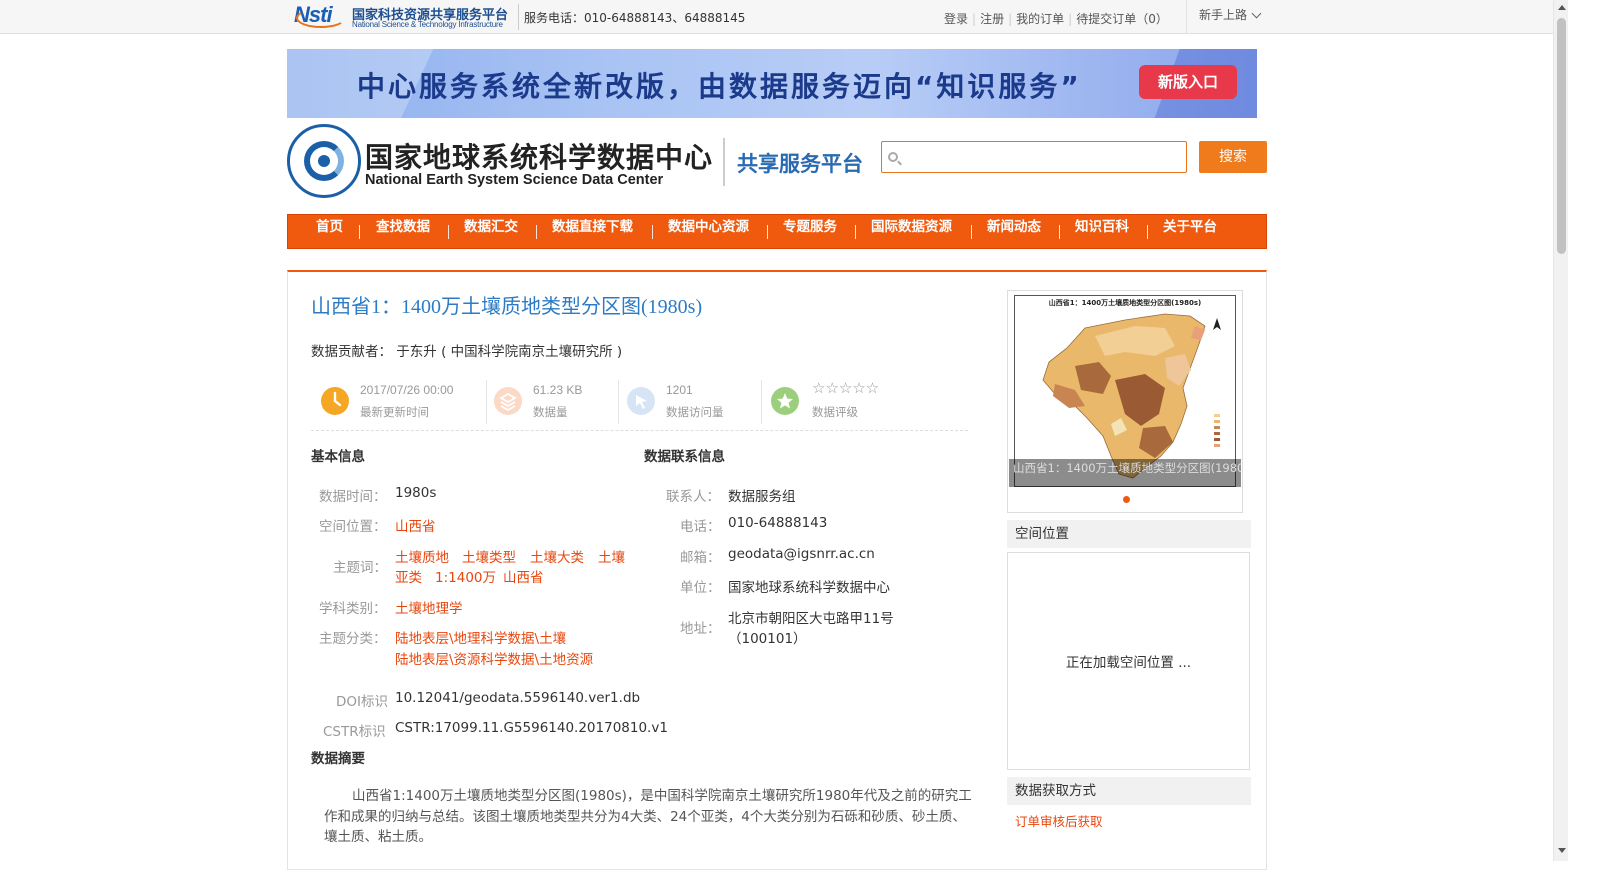  What do you see at coordinates (762, 497) in the screenshot?
I see `contact-person-value: 数据服务组` at bounding box center [762, 497].